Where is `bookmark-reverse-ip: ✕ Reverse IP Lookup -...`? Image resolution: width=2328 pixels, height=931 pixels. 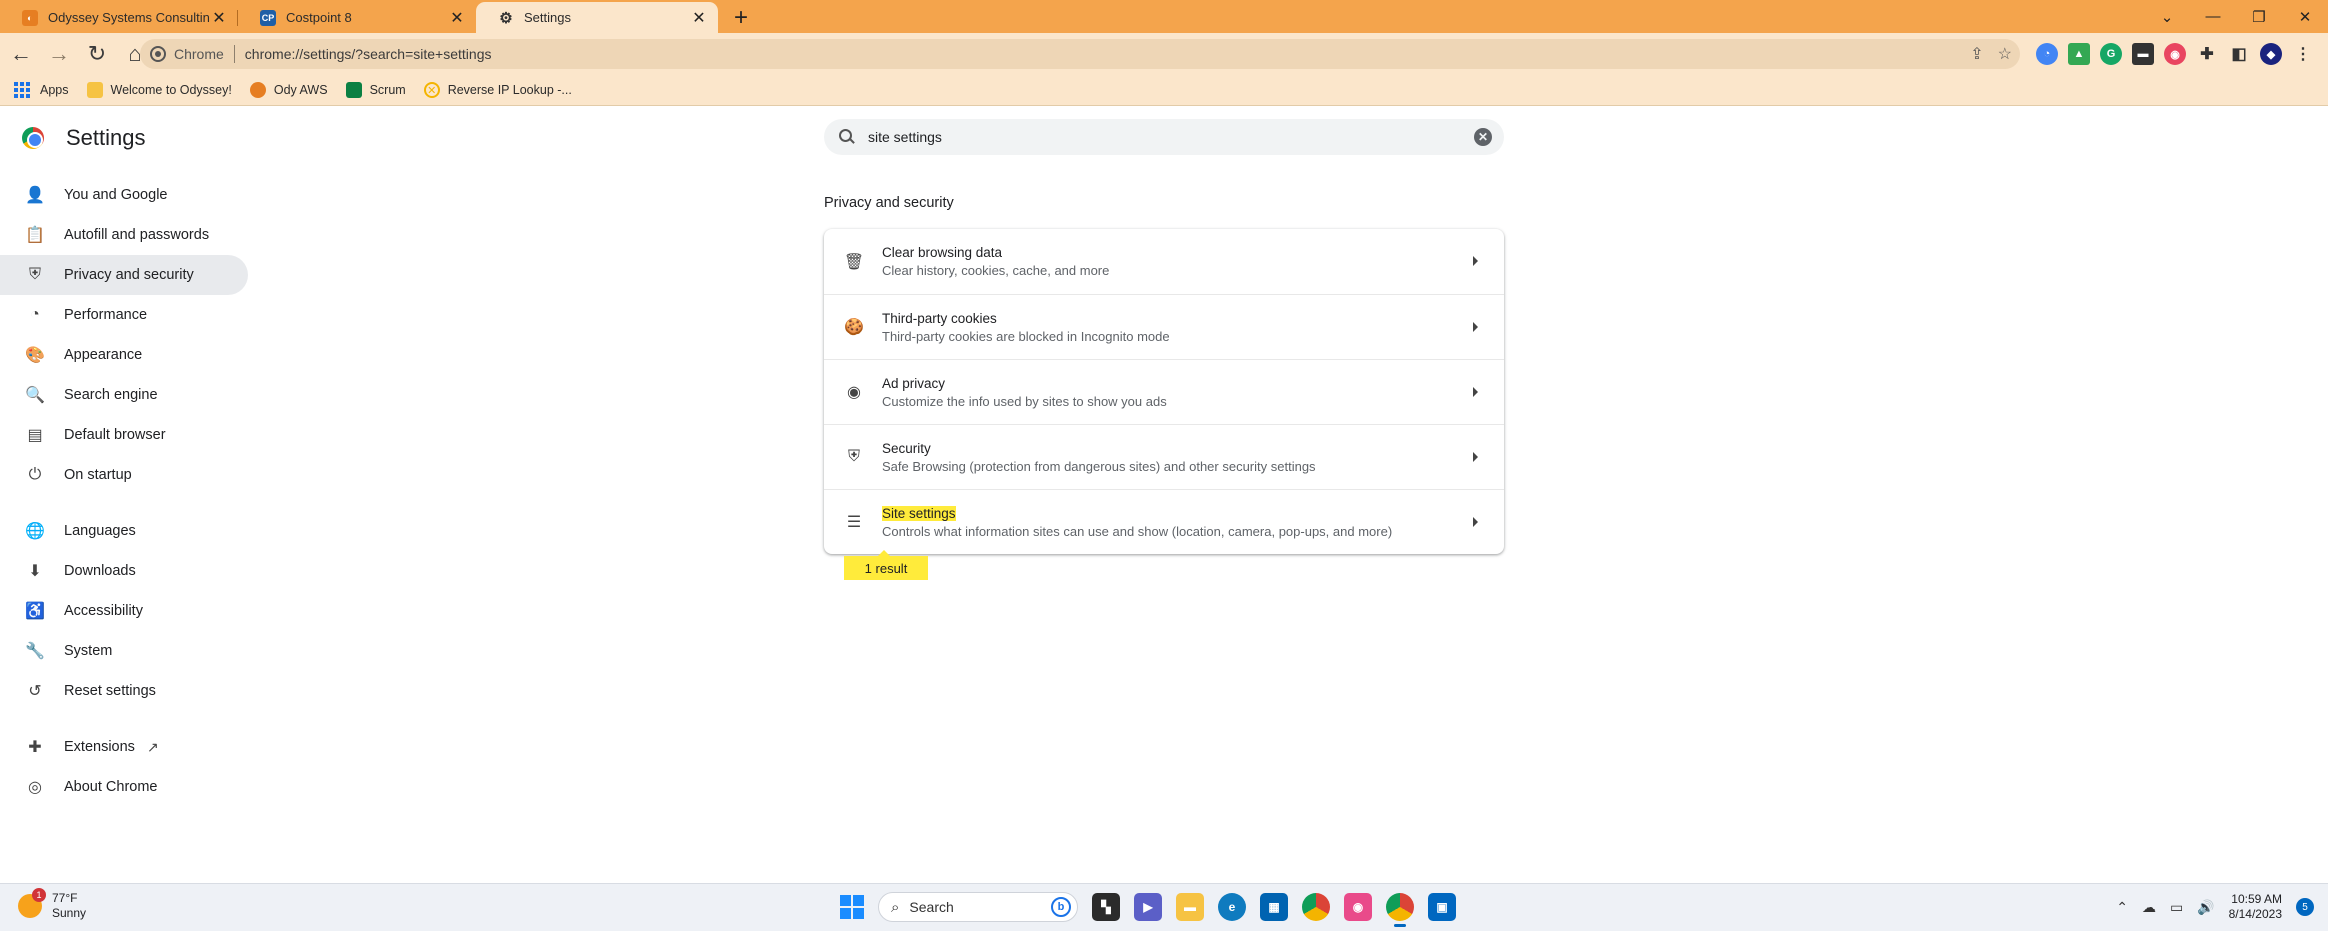
bookmark-reverse-ip: ✕ Reverse IP Lookup -... is located at coordinates (497, 90).